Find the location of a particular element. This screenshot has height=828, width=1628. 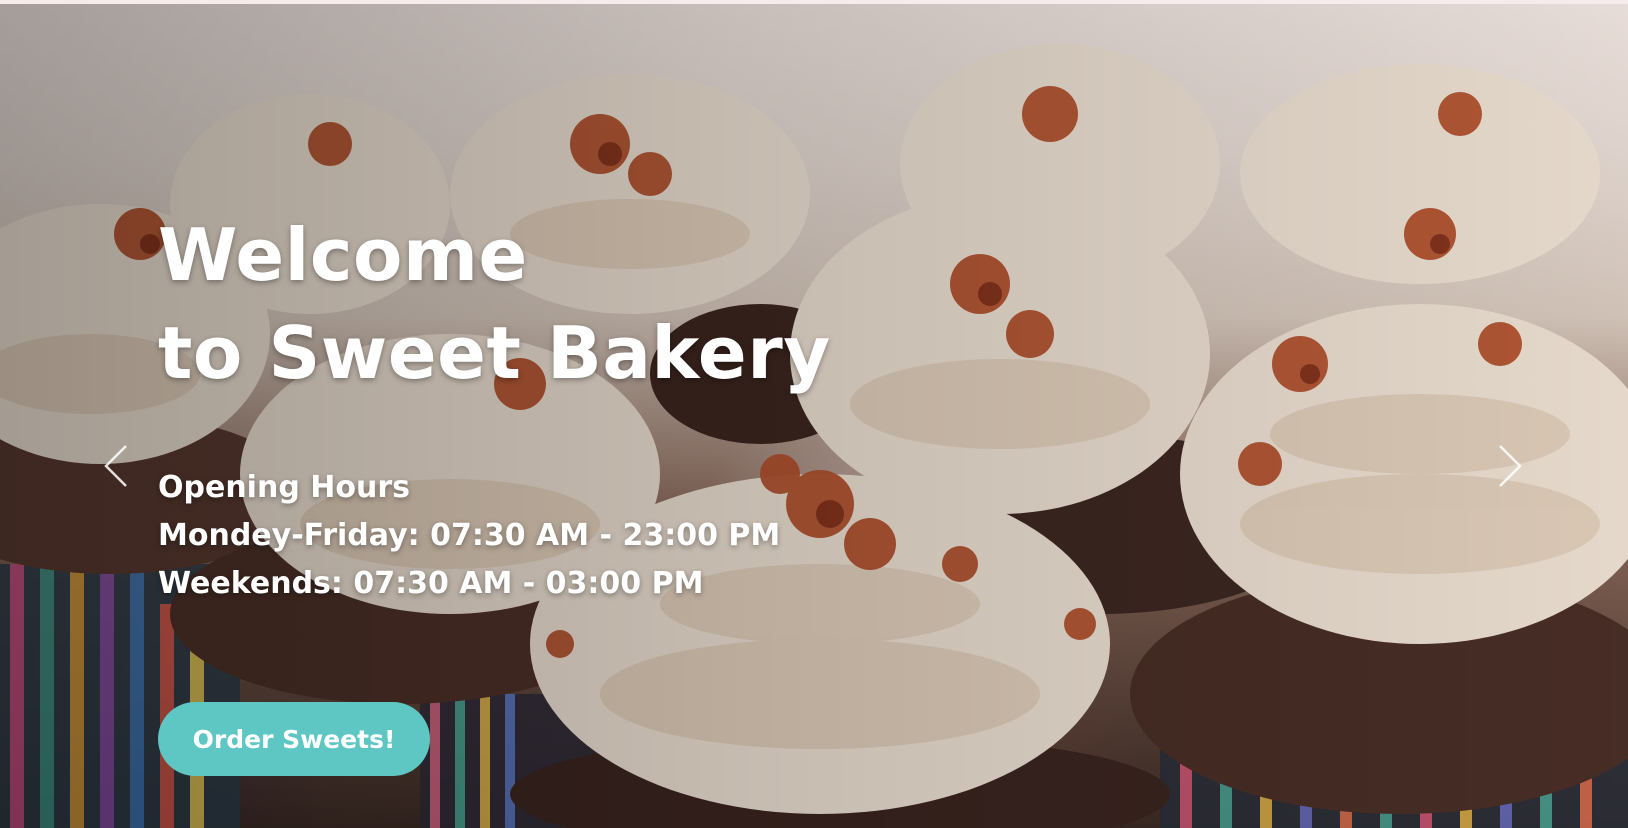

hero-title-line-2: to Sweet Bakery is located at coordinates (494, 353).